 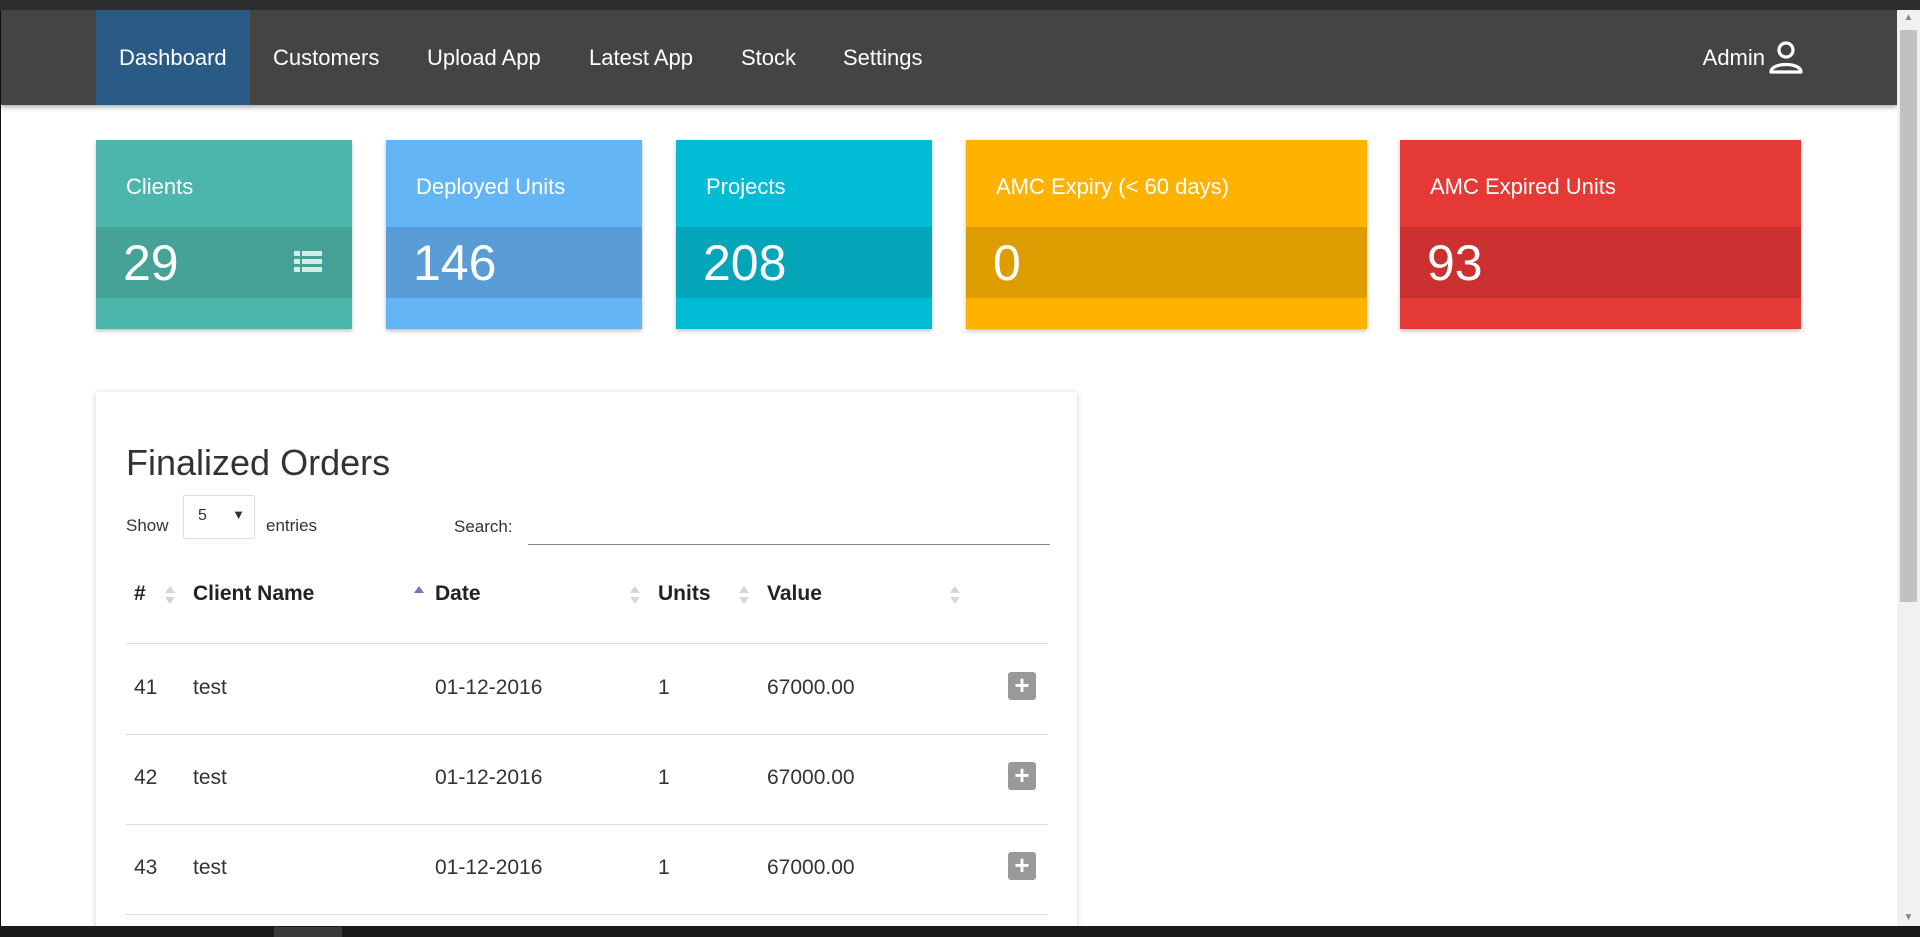 I want to click on stat-card-projects: Projects 208, so click(x=804, y=234).